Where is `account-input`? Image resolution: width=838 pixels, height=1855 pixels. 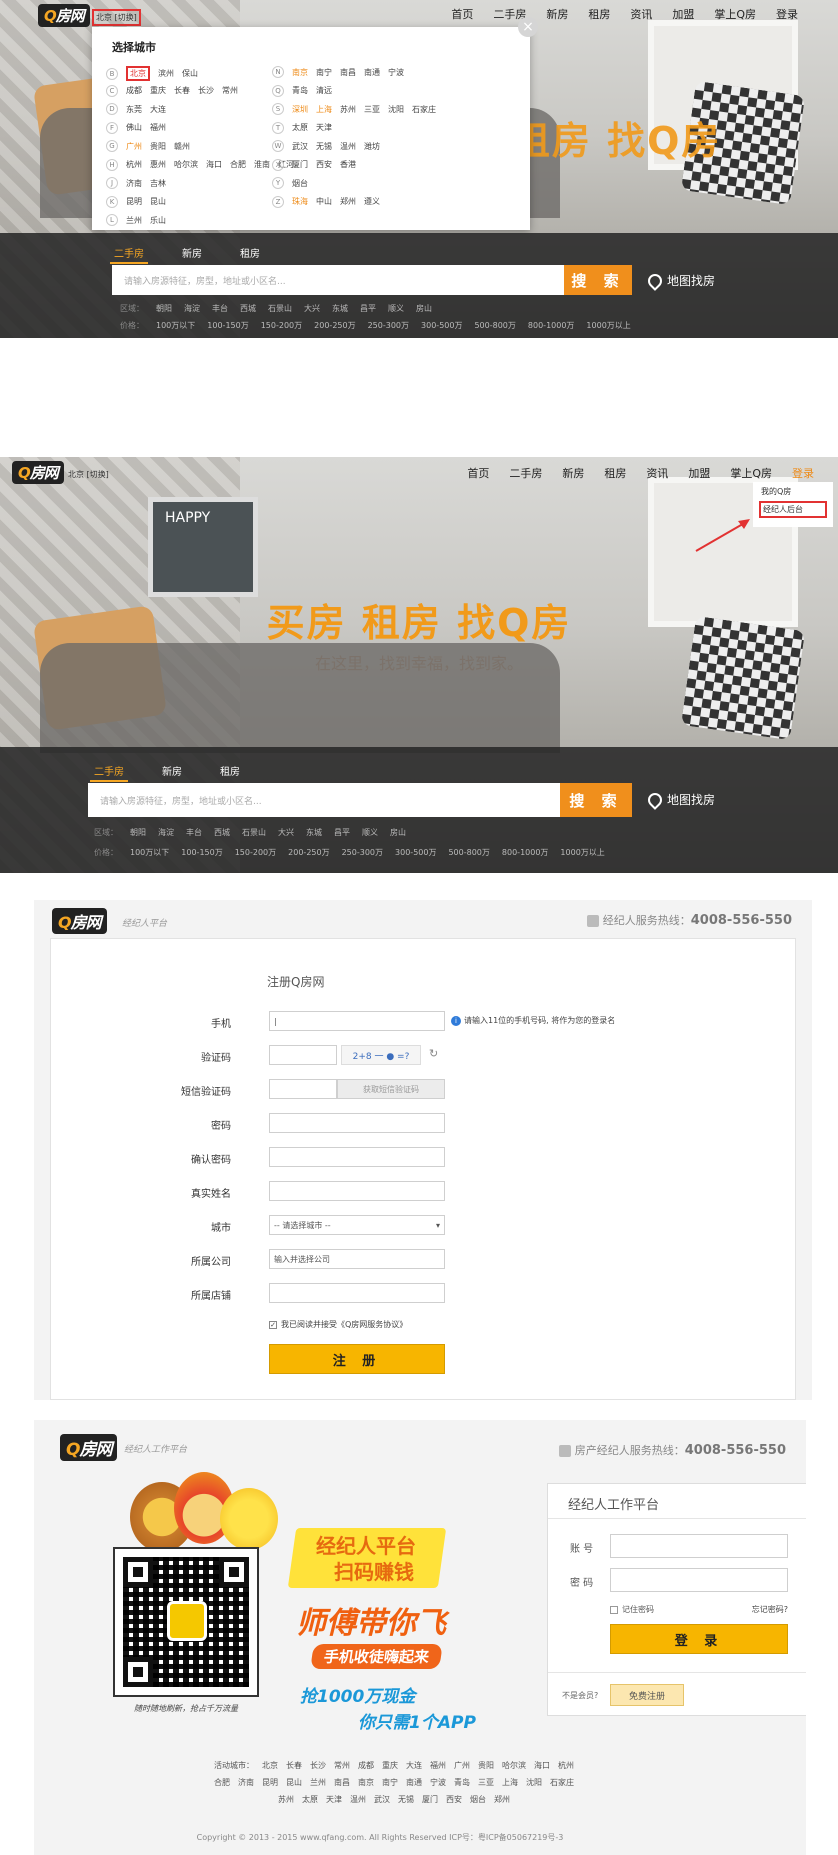 account-input is located at coordinates (699, 1546).